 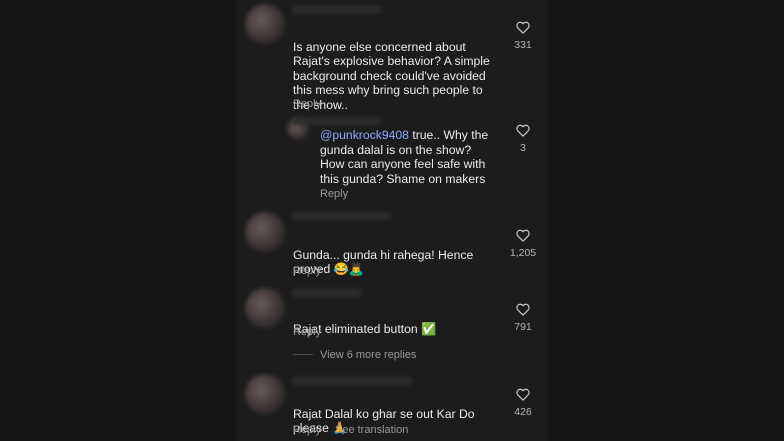 What do you see at coordinates (523, 148) in the screenshot?
I see `like-count: 3` at bounding box center [523, 148].